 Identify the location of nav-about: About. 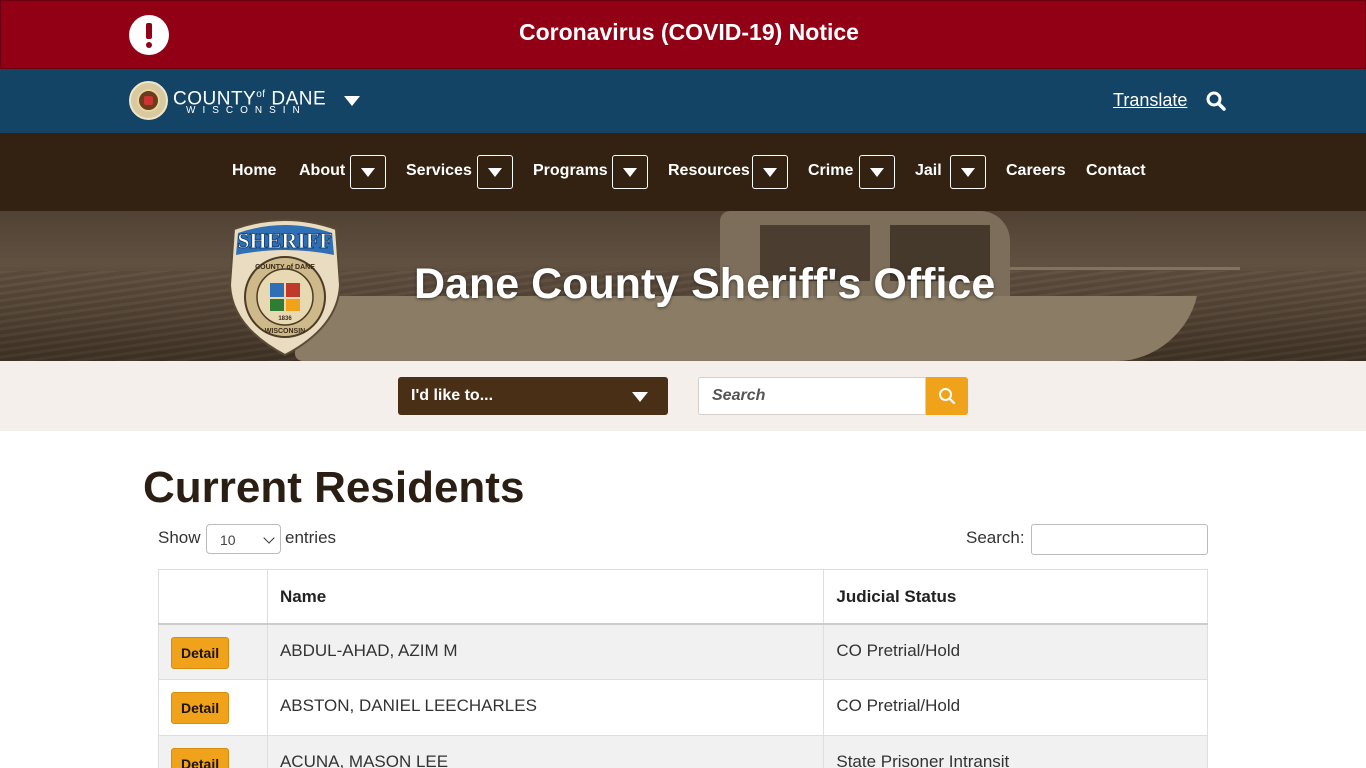
(322, 171).